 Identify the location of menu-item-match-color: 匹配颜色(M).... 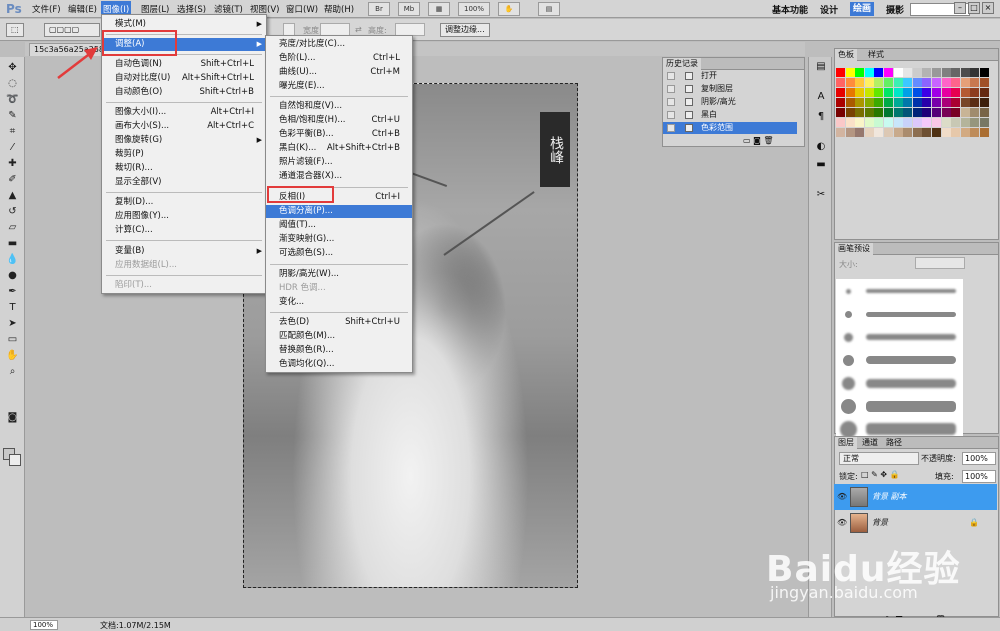
(339, 336).